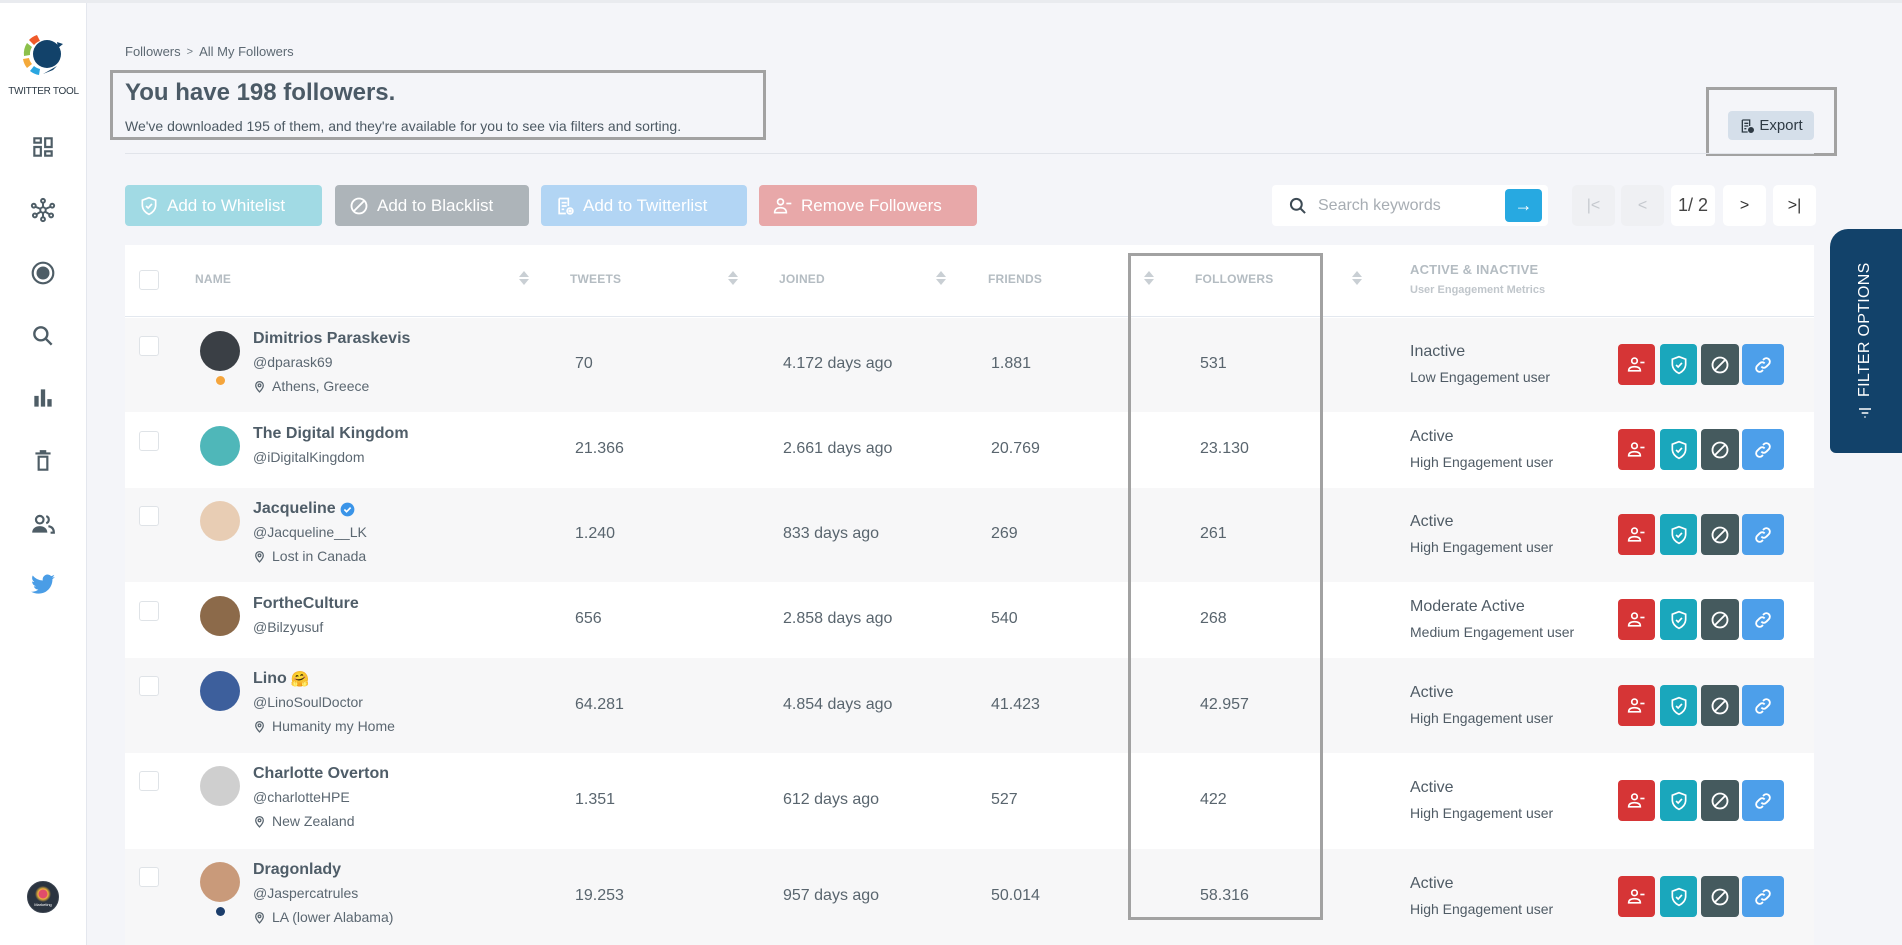  Describe the element at coordinates (1438, 351) in the screenshot. I see `activity-status: Inactive` at that location.